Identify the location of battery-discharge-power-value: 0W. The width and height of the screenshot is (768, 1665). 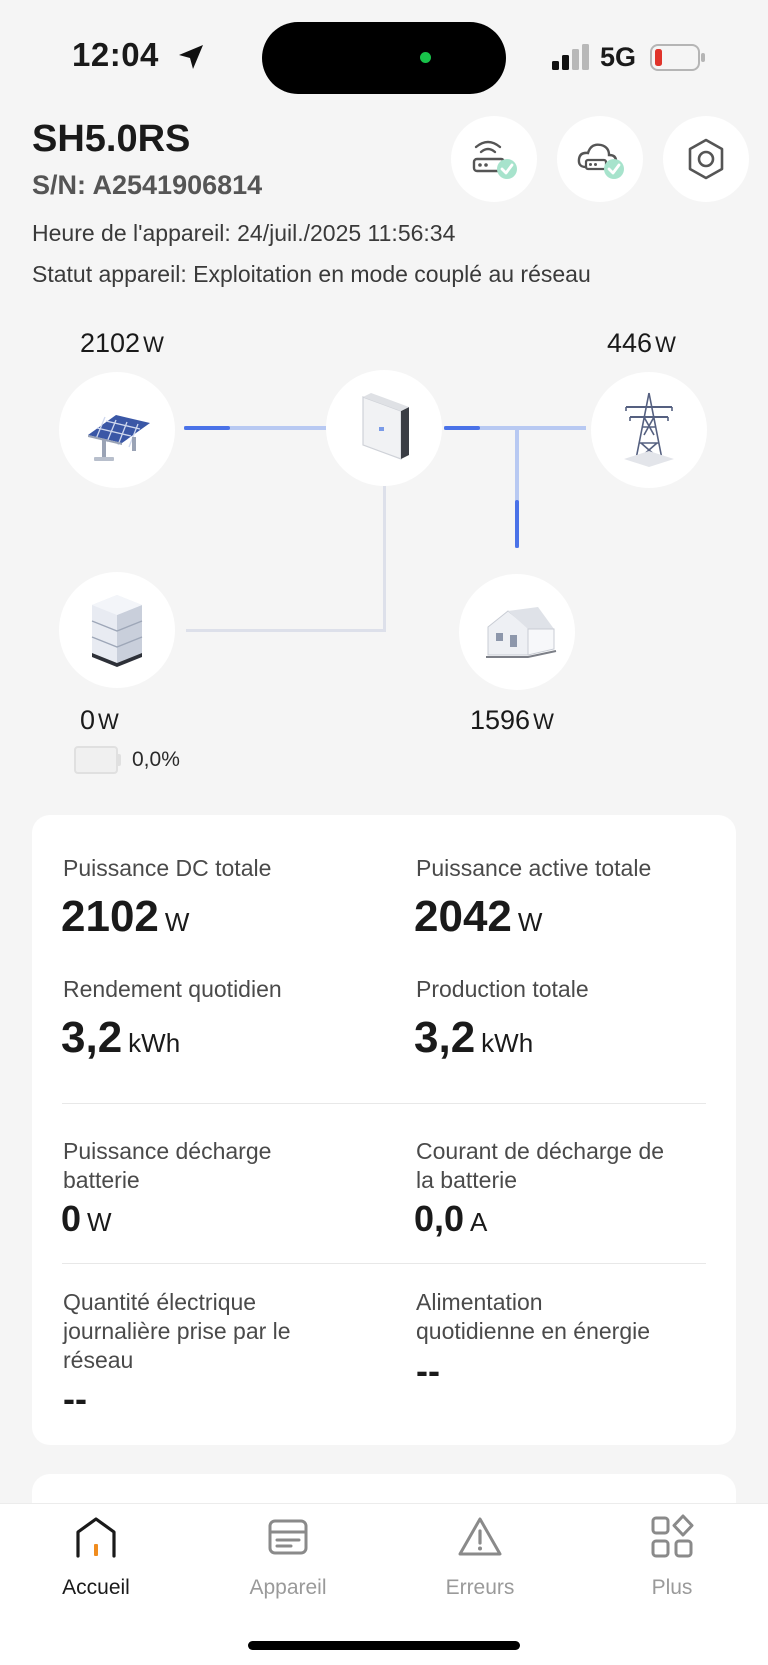
(86, 1218).